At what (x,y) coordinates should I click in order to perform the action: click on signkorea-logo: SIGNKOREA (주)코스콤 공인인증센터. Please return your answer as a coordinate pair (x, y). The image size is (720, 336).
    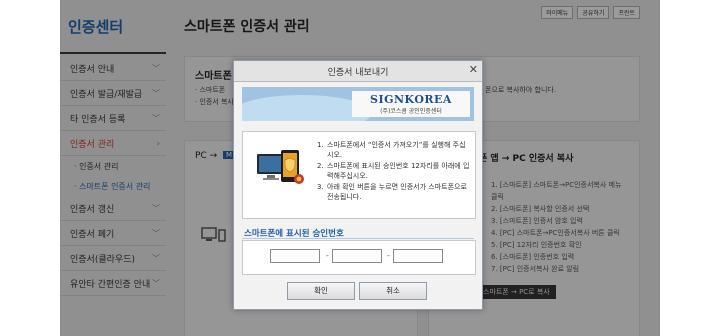
    Looking at the image, I should click on (411, 104).